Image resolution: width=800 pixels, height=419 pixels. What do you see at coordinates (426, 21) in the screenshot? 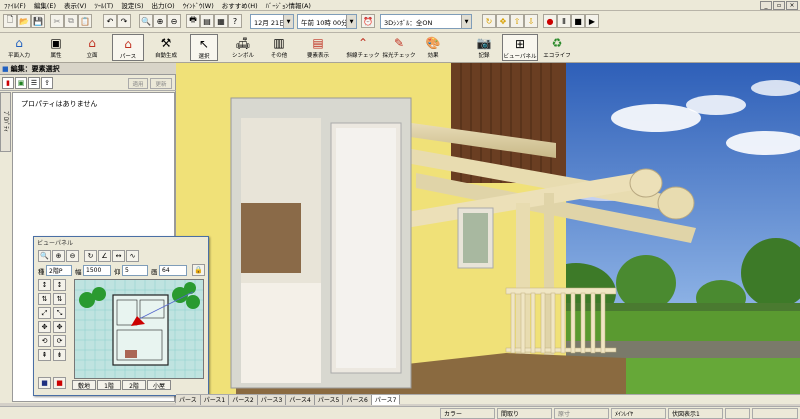
I see `symbol-mode-select: 3Dｼﾝﾎﾞﾙ：全ON ▼` at bounding box center [426, 21].